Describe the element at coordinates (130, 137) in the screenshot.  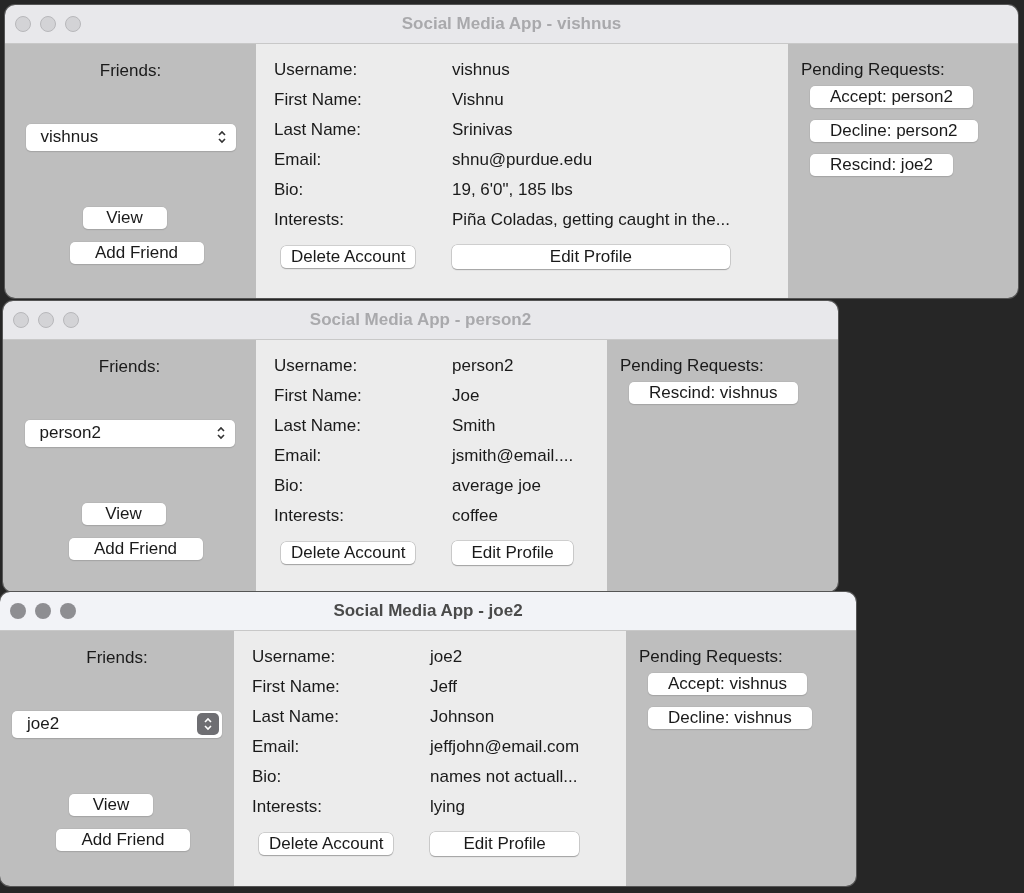
I see `friend-dropdown: vishnus` at that location.